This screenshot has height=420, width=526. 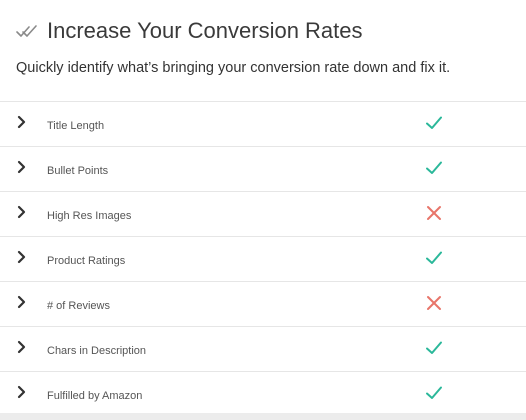 I want to click on checklist-item-label: Fulfilled by Amazon, so click(x=95, y=396).